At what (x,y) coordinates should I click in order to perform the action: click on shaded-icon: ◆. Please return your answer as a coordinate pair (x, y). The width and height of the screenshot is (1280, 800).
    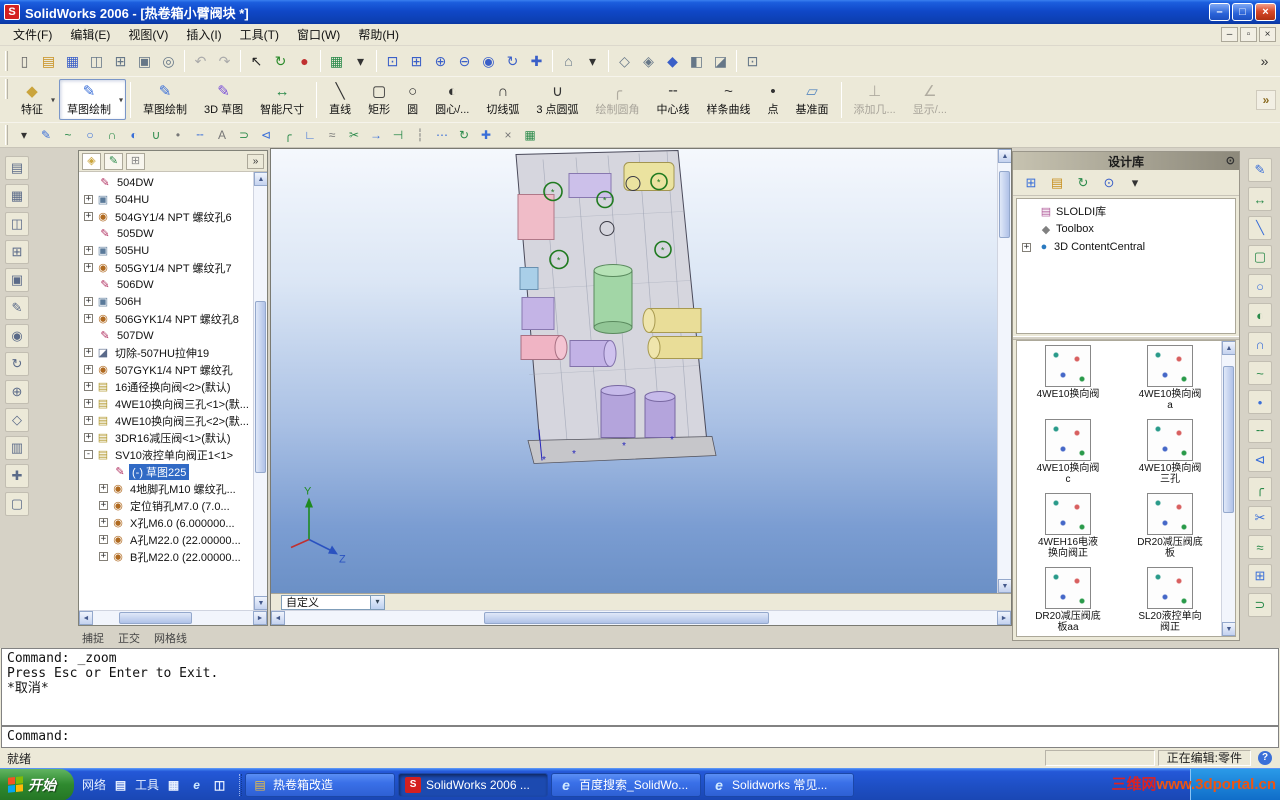
    Looking at the image, I should click on (672, 61).